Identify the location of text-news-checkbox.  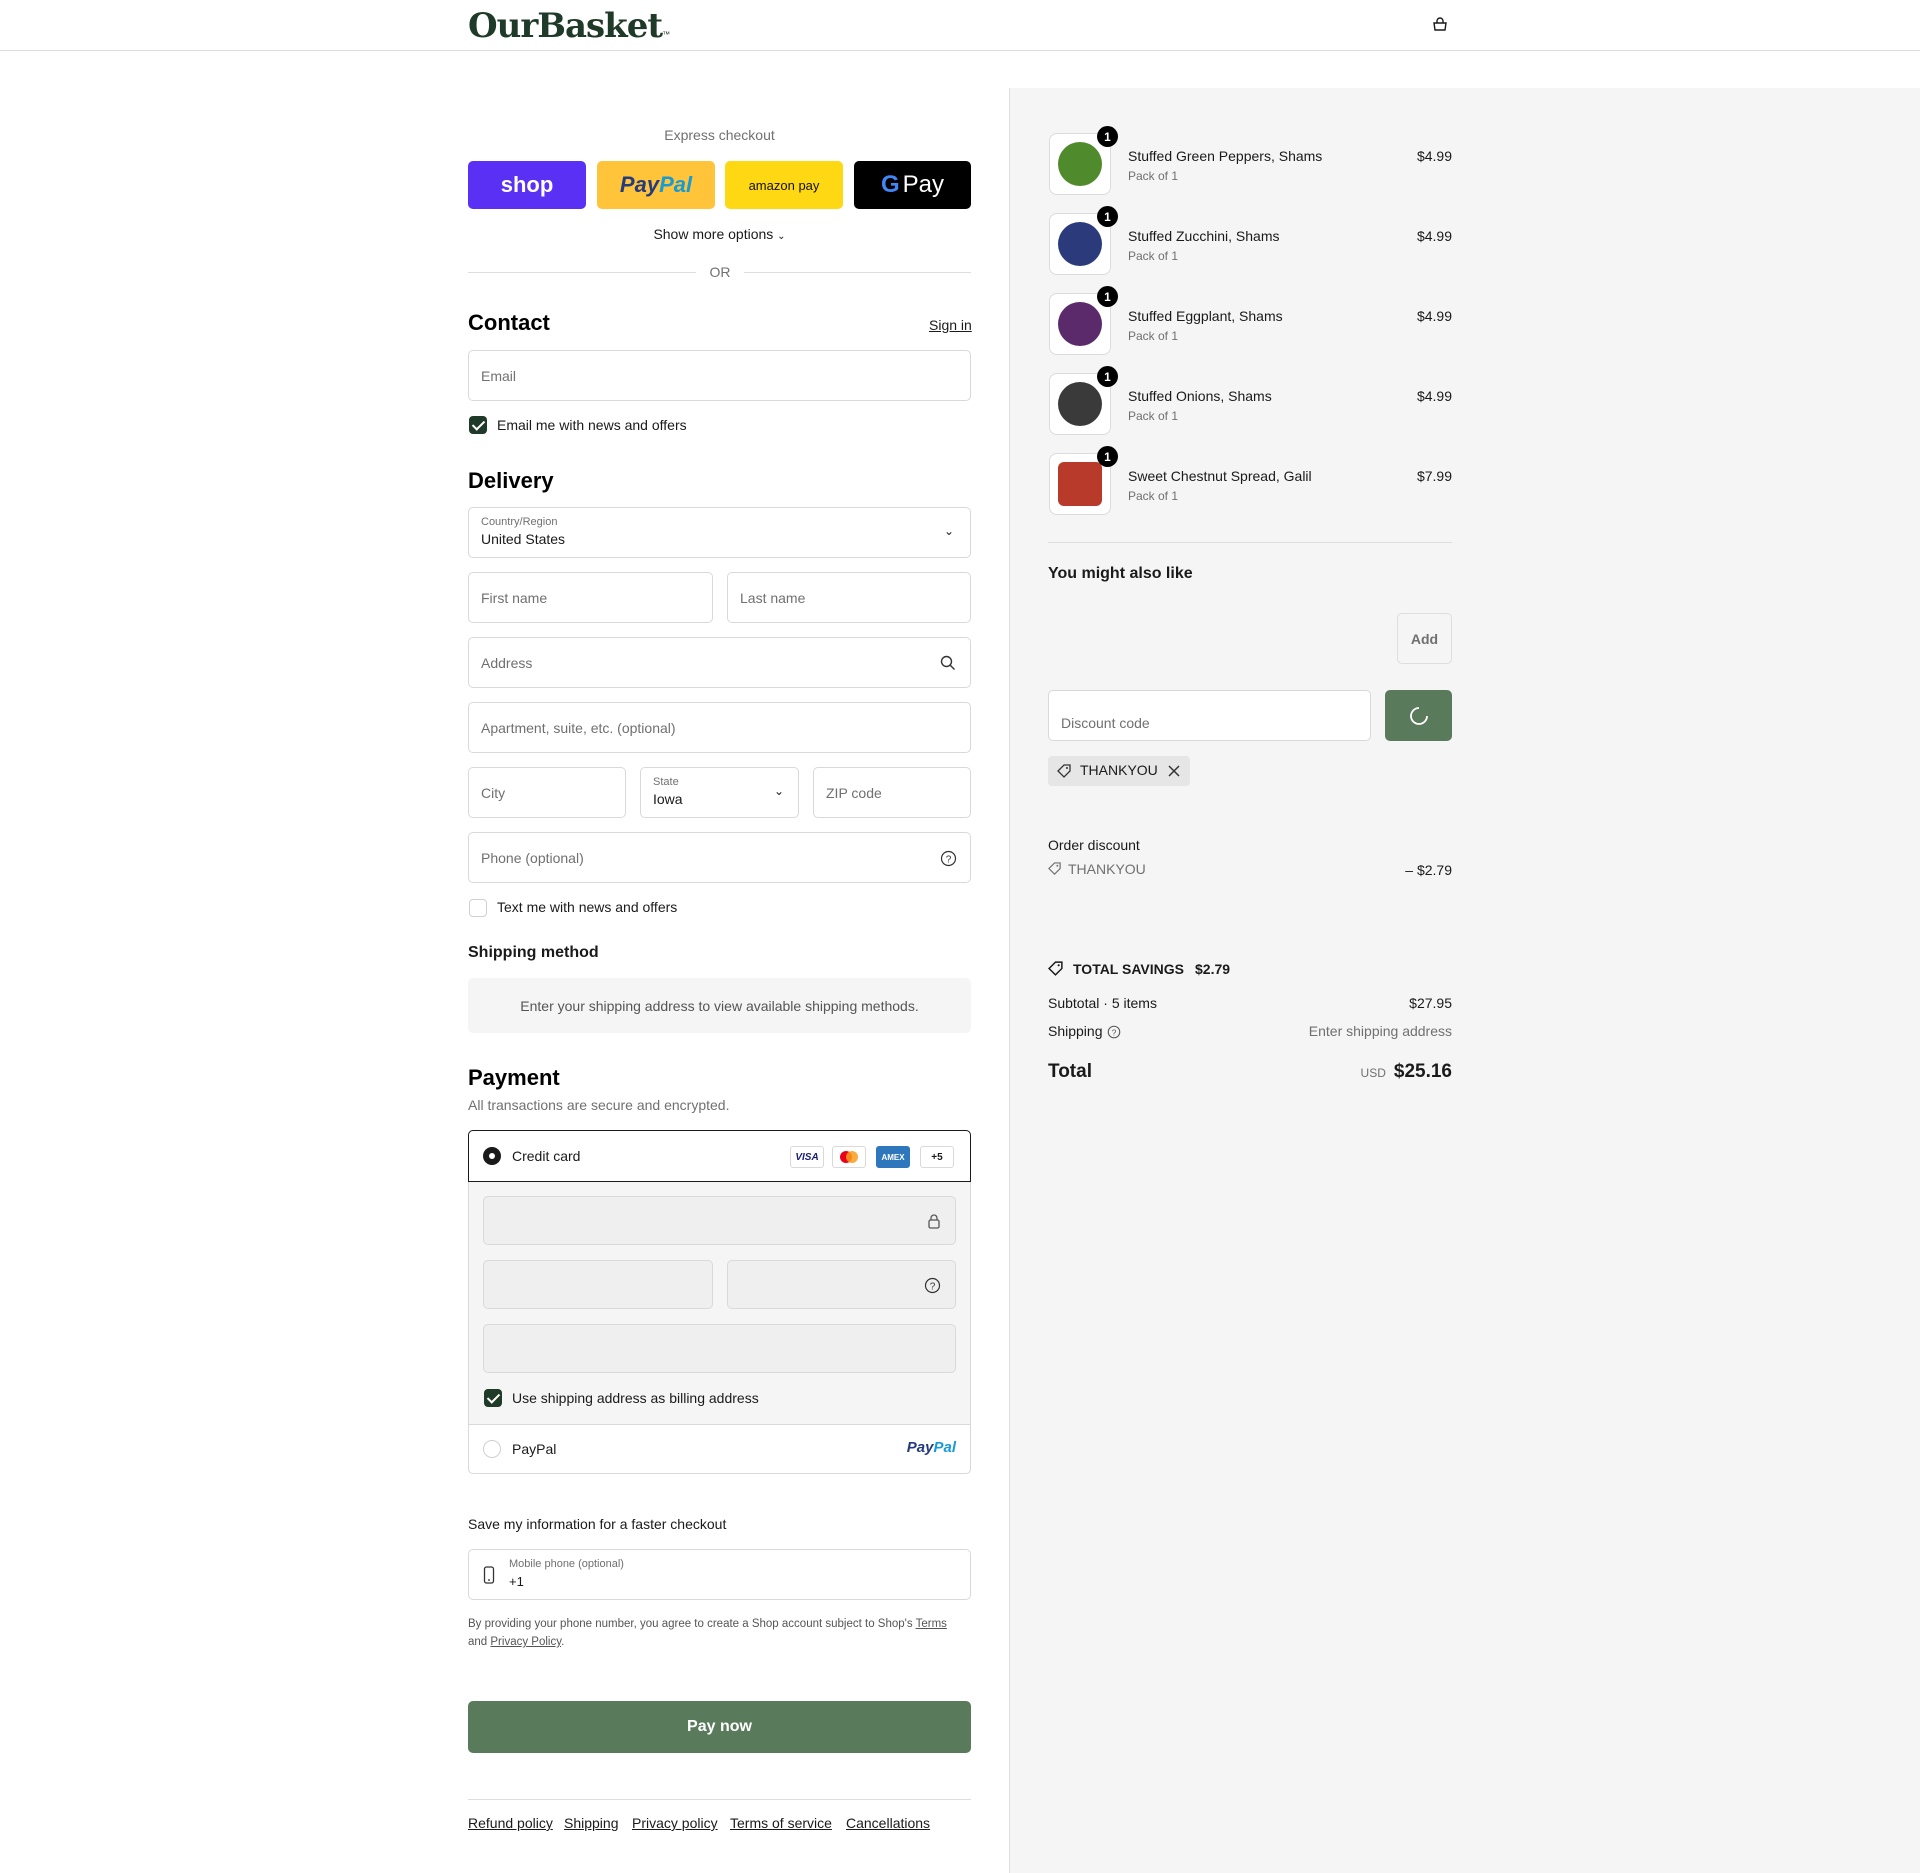
(478, 908).